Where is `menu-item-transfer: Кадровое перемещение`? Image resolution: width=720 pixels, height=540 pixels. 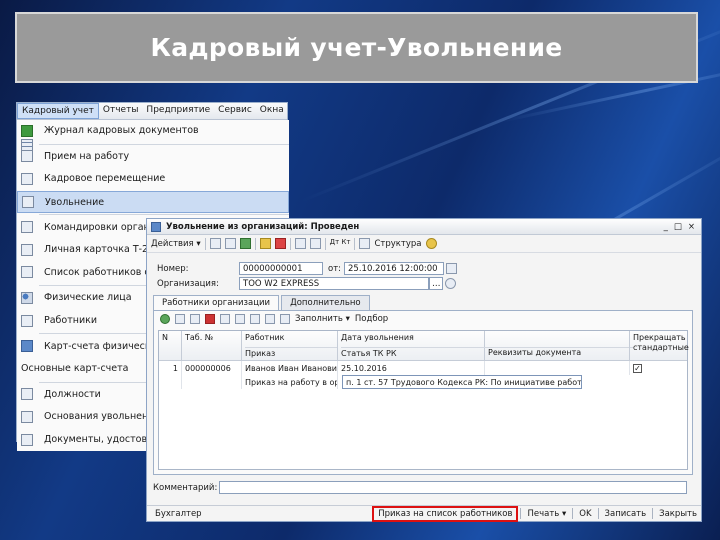
menu-item-transfer: Кадровое перемещение is located at coordinates (153, 179).